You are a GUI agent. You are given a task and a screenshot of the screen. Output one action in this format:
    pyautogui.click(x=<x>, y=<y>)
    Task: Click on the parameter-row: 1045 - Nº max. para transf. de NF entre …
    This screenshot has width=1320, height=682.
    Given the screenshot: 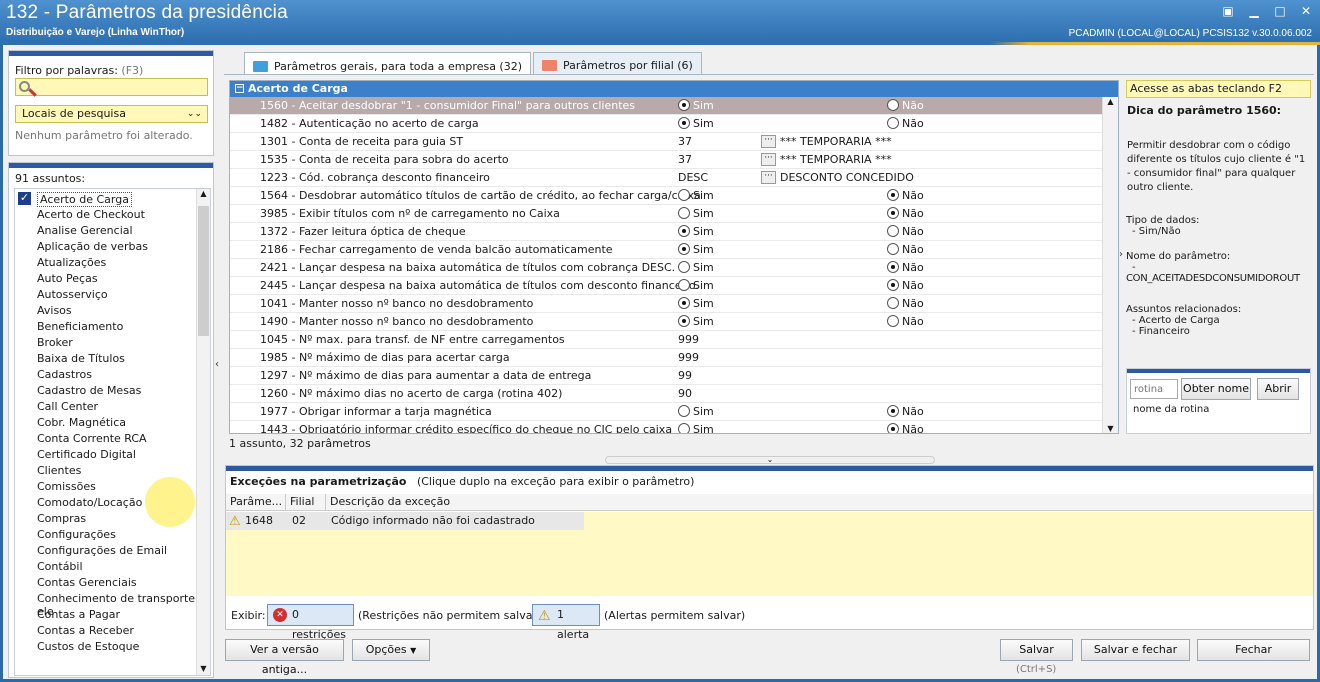 What is the action you would take?
    pyautogui.click(x=674, y=340)
    